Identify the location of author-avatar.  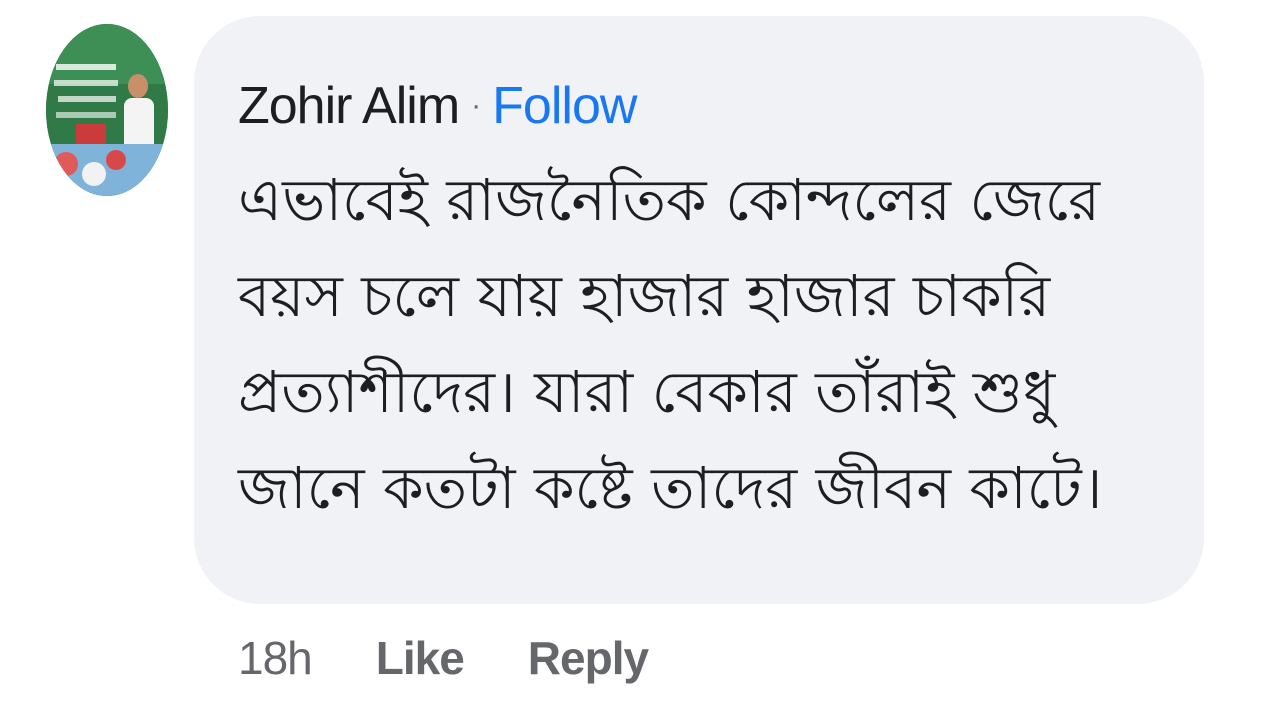
(107, 110).